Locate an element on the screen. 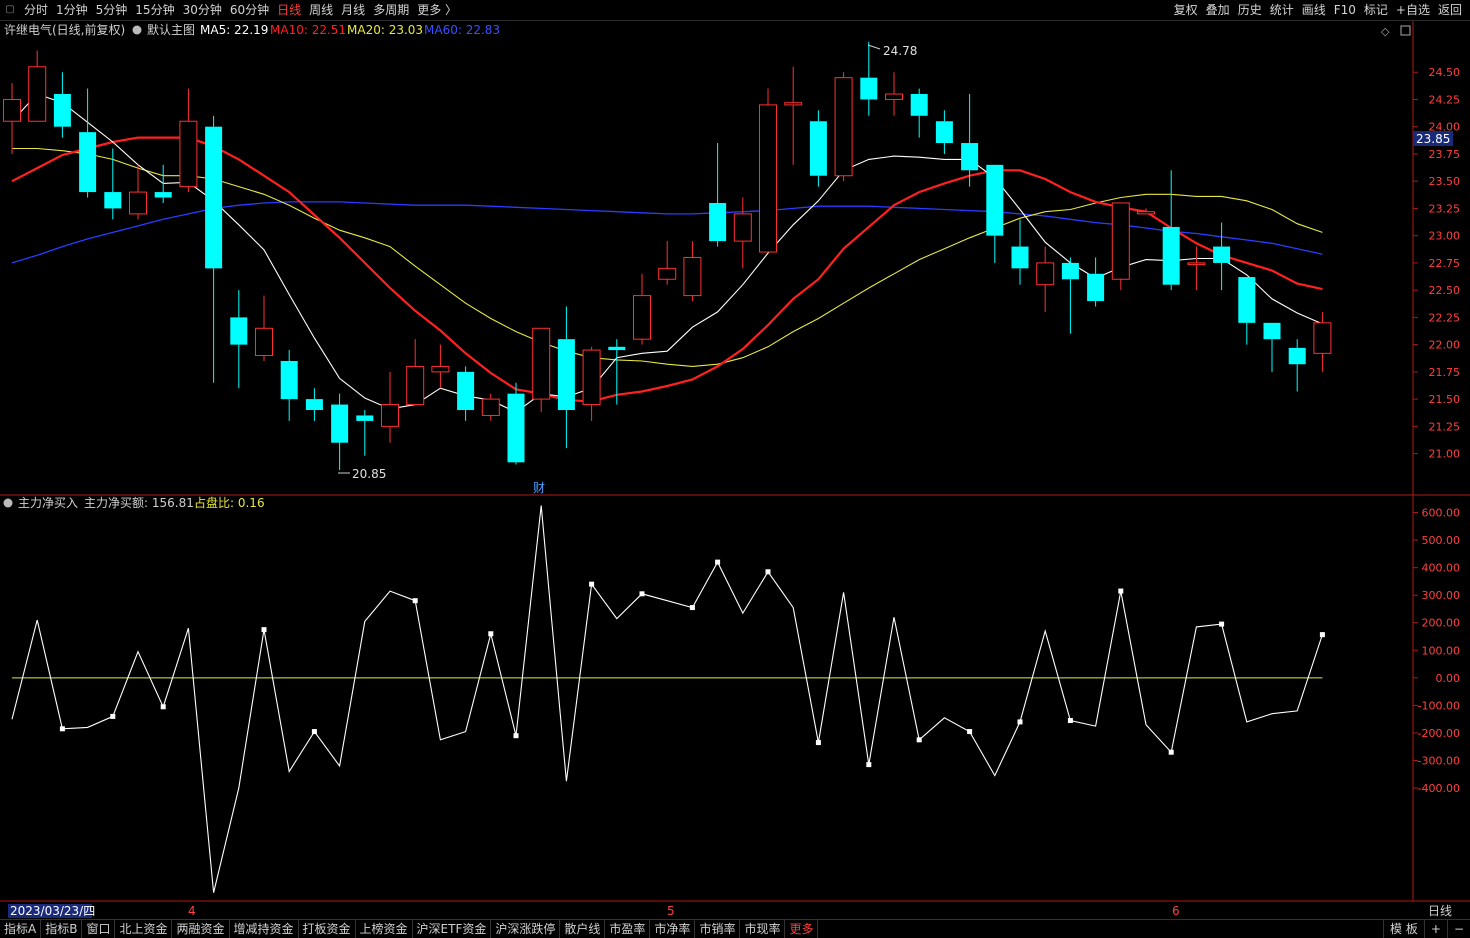 This screenshot has height=938, width=1470. low-marker: 20.85 is located at coordinates (369, 474).